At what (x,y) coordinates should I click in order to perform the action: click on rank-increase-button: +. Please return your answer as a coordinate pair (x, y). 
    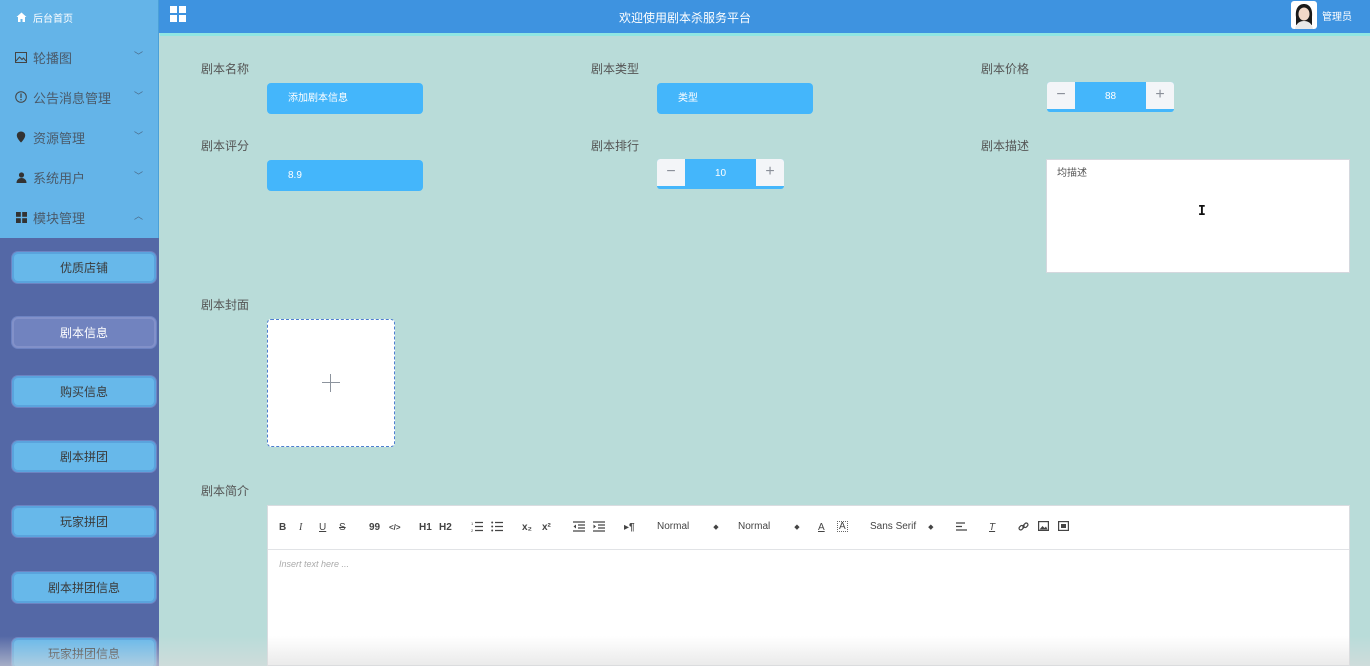
    Looking at the image, I should click on (770, 172).